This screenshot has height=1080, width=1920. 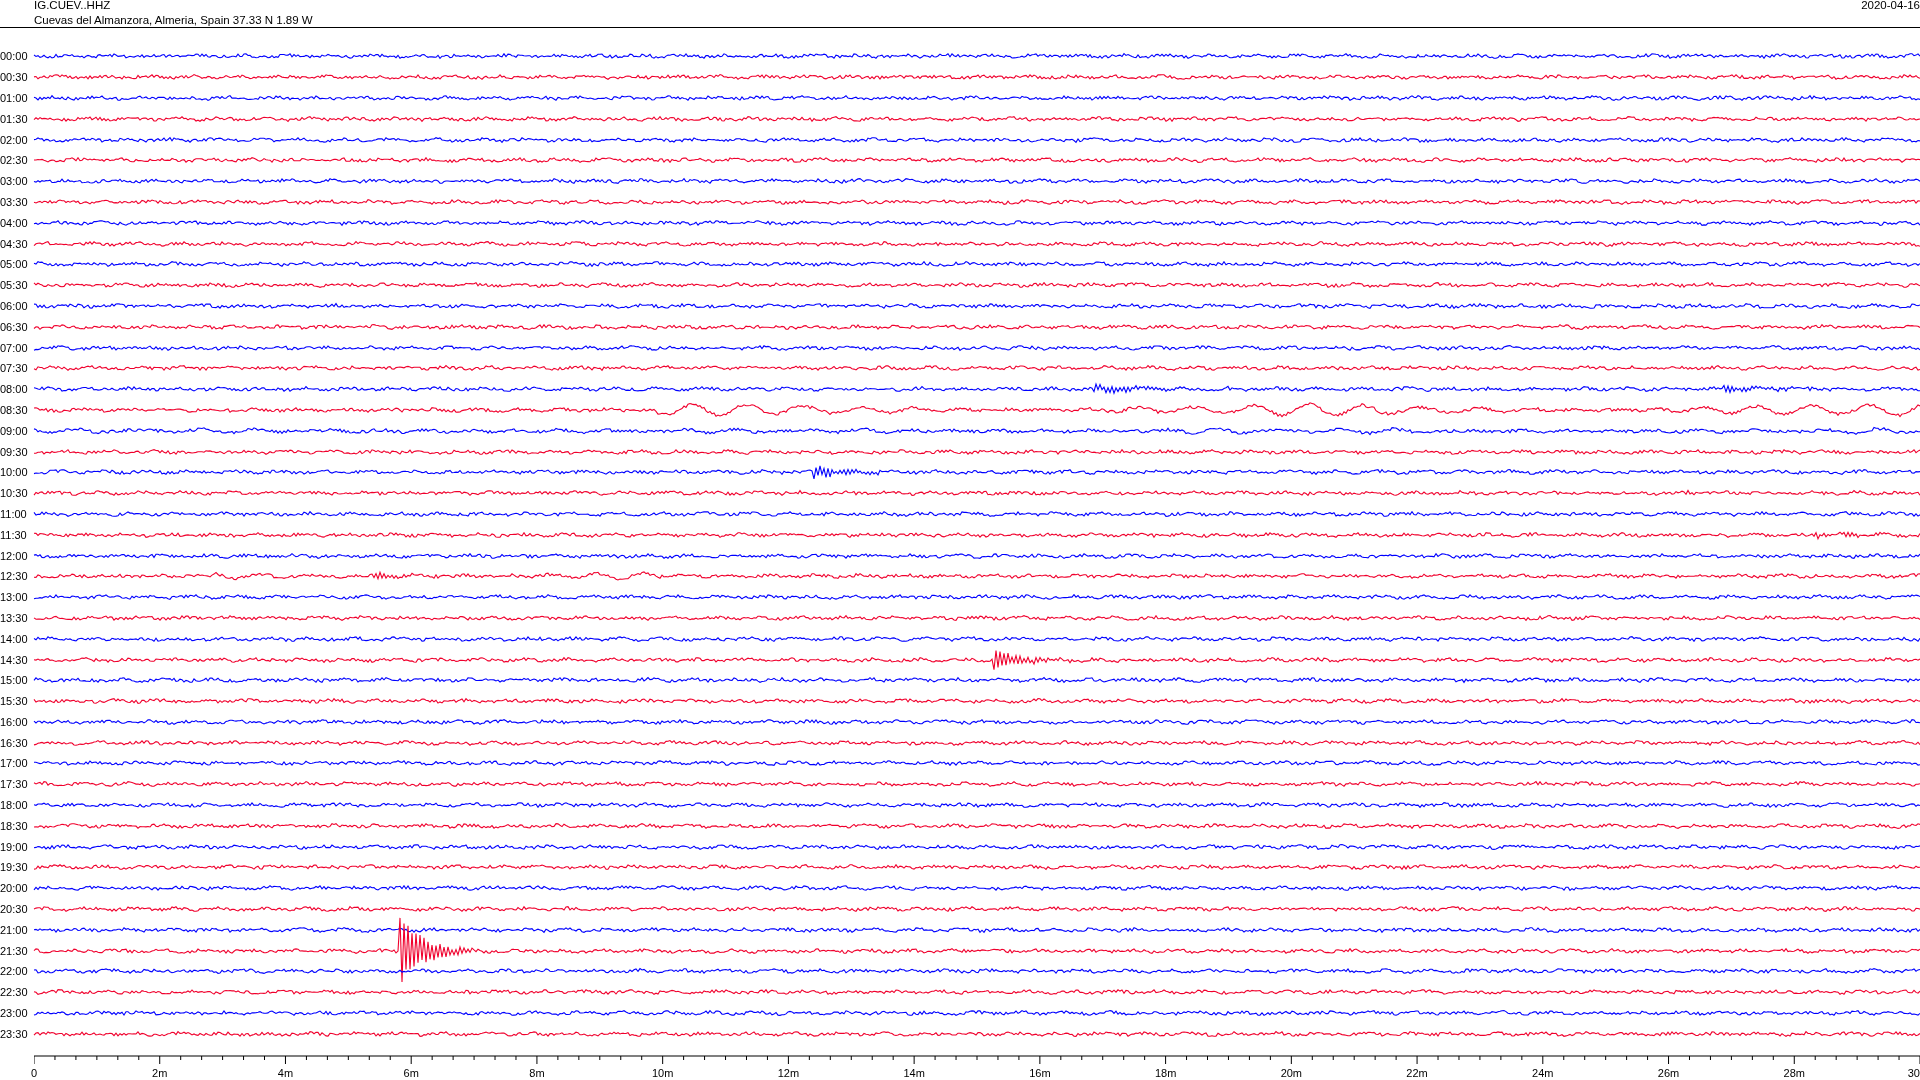 What do you see at coordinates (14, 825) in the screenshot?
I see `time-label: 18:30` at bounding box center [14, 825].